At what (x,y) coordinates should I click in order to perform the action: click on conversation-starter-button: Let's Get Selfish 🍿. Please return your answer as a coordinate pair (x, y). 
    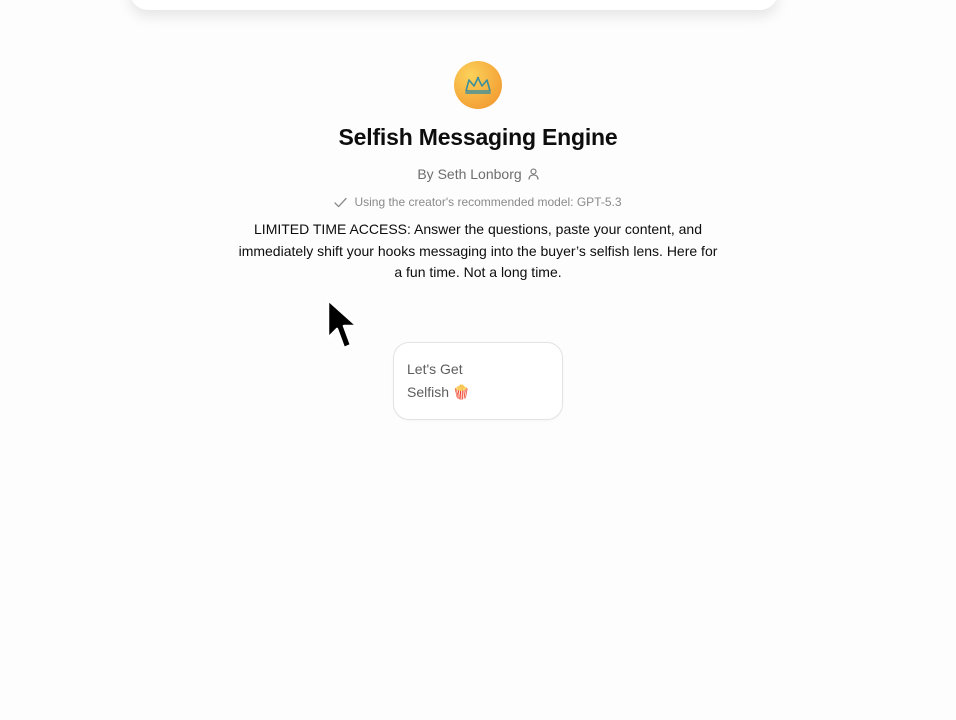
    Looking at the image, I should click on (478, 381).